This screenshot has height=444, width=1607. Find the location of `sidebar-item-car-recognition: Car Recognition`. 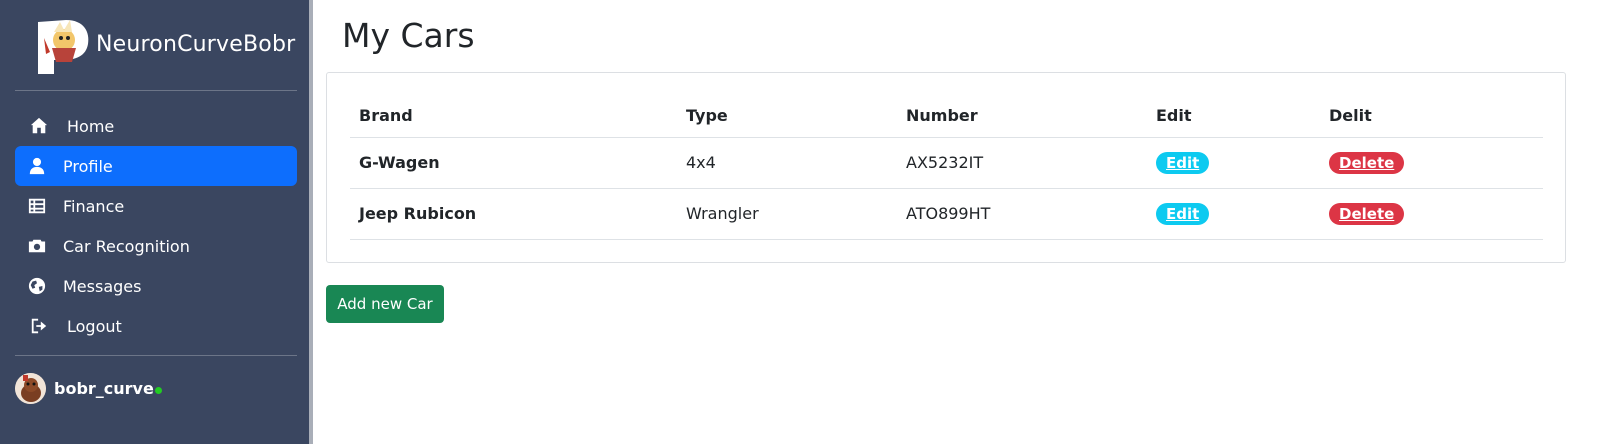

sidebar-item-car-recognition: Car Recognition is located at coordinates (156, 246).